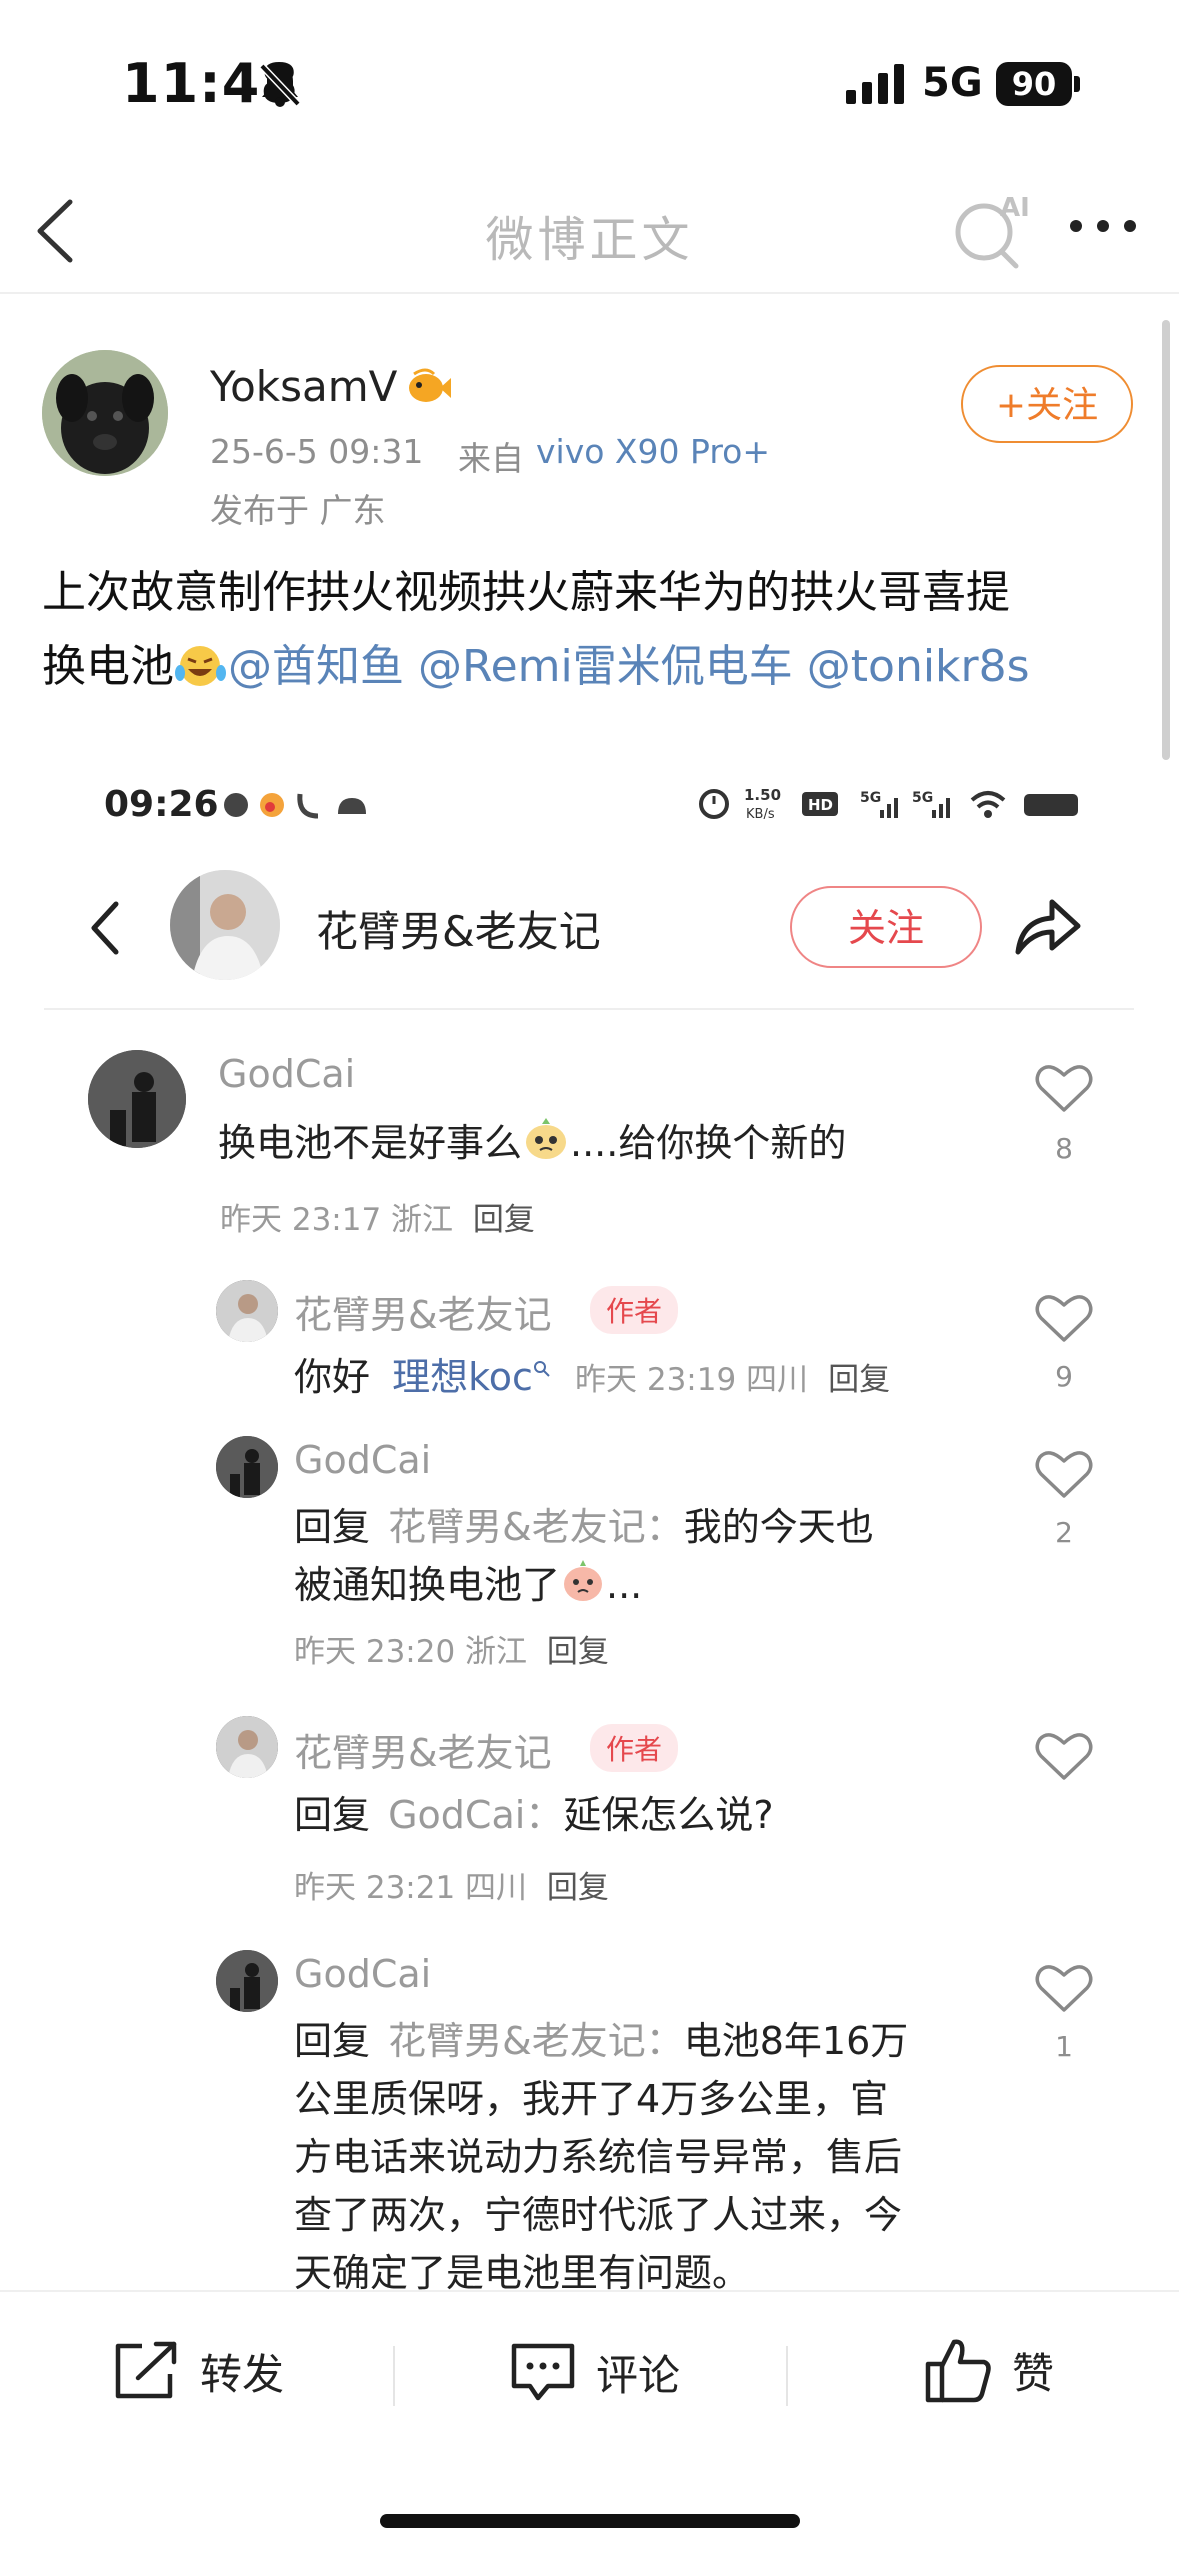 Image resolution: width=1179 pixels, height=2556 pixels. Describe the element at coordinates (317, 451) in the screenshot. I see `post-time: 25-6-5 09:31` at that location.